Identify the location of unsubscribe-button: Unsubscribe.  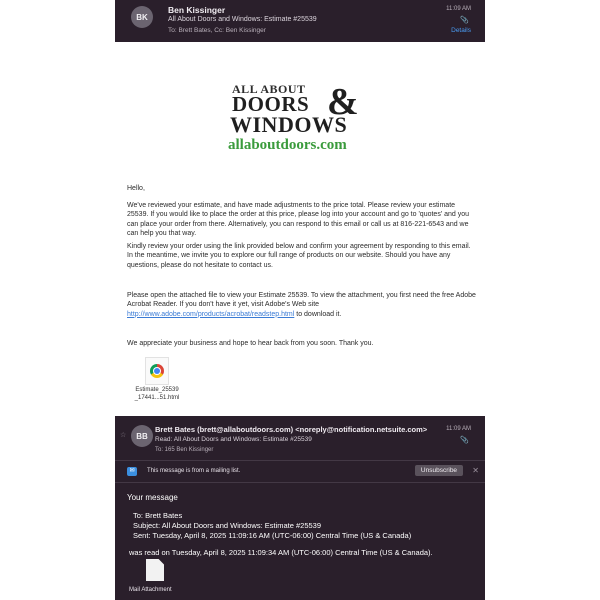
(439, 470).